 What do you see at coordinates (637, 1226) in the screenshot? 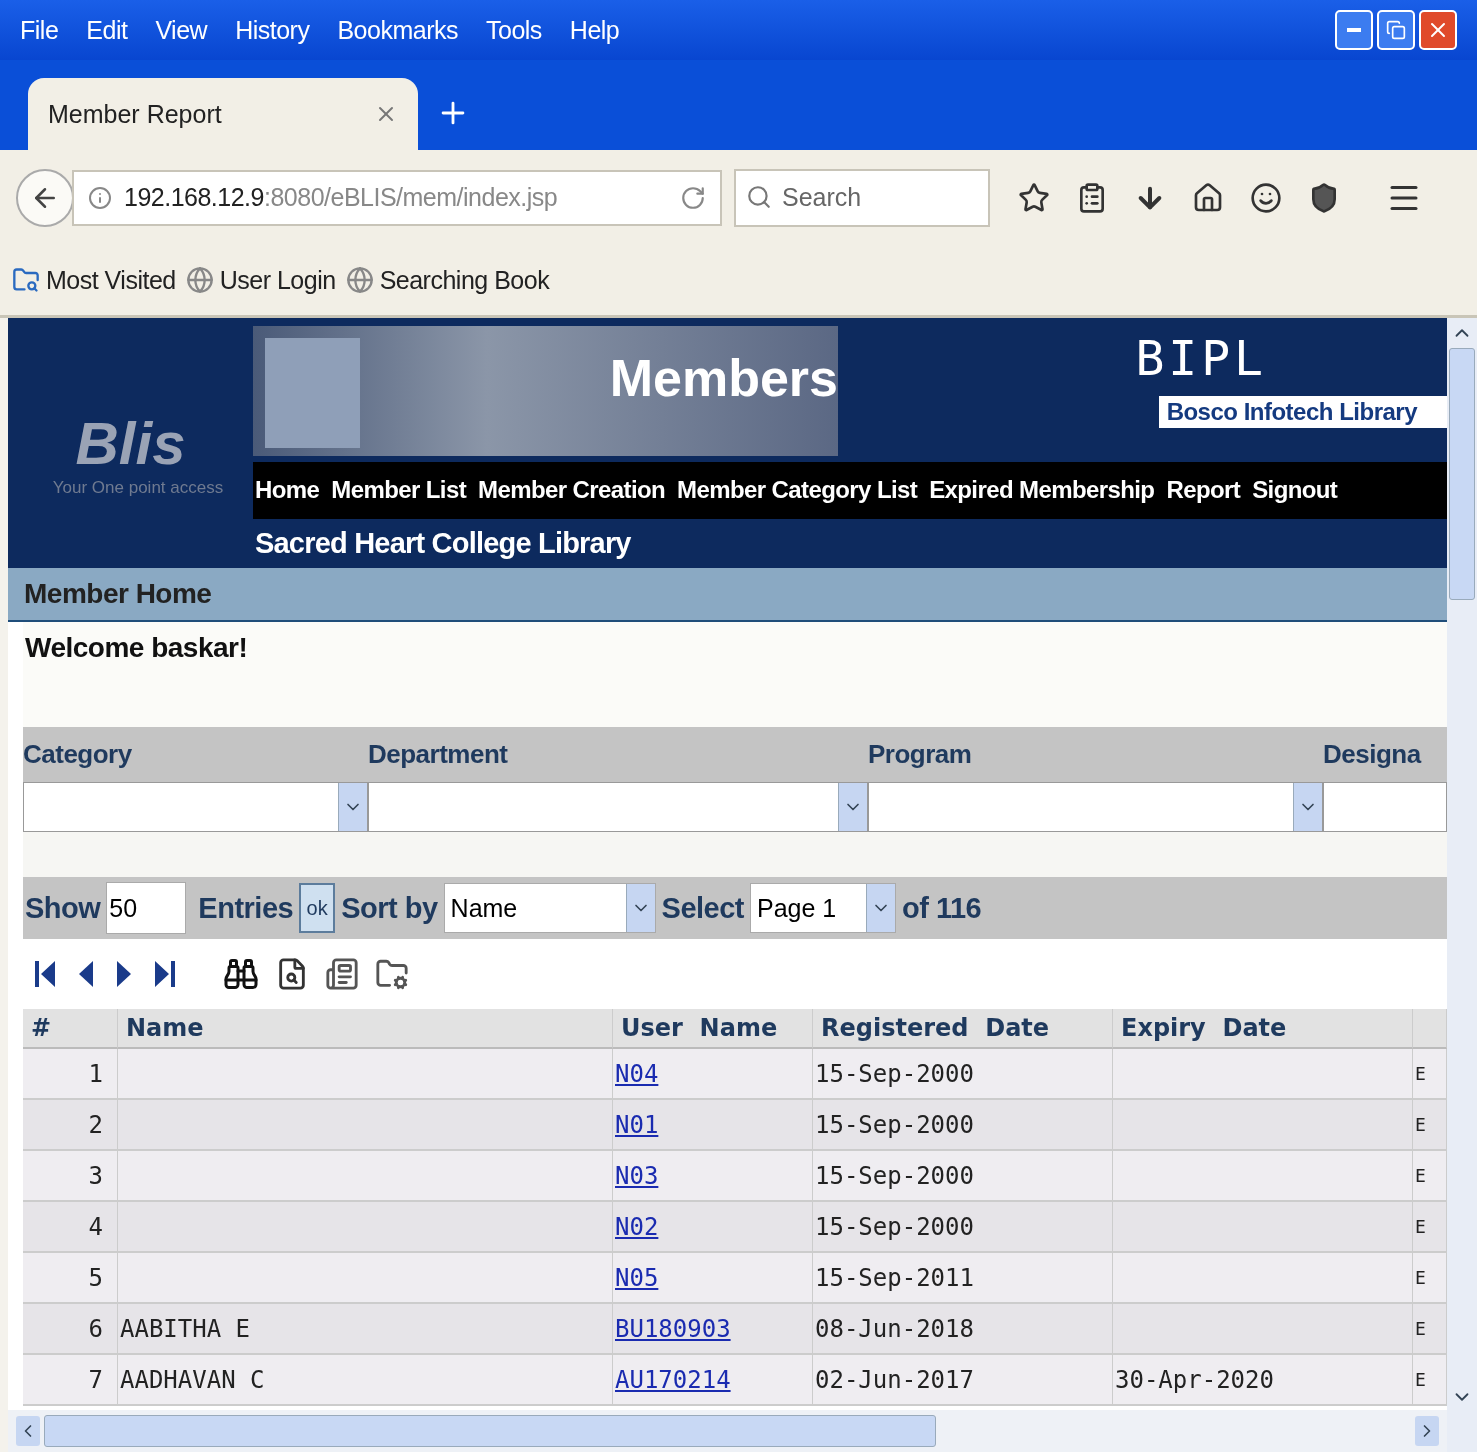
I see `user-link: N02` at bounding box center [637, 1226].